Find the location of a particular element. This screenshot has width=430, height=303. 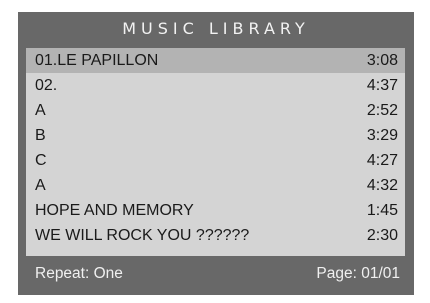

track-name: WE WILL ROCK YOU ?????? is located at coordinates (142, 235).